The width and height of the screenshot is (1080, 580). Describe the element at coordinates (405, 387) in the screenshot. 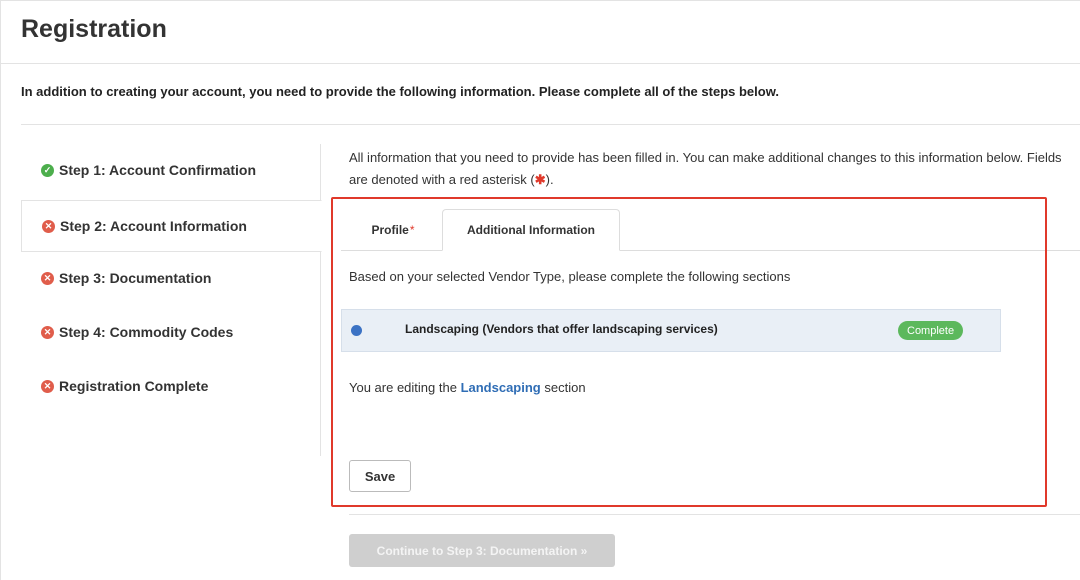

I see `editing-prefix: You are editing the` at that location.